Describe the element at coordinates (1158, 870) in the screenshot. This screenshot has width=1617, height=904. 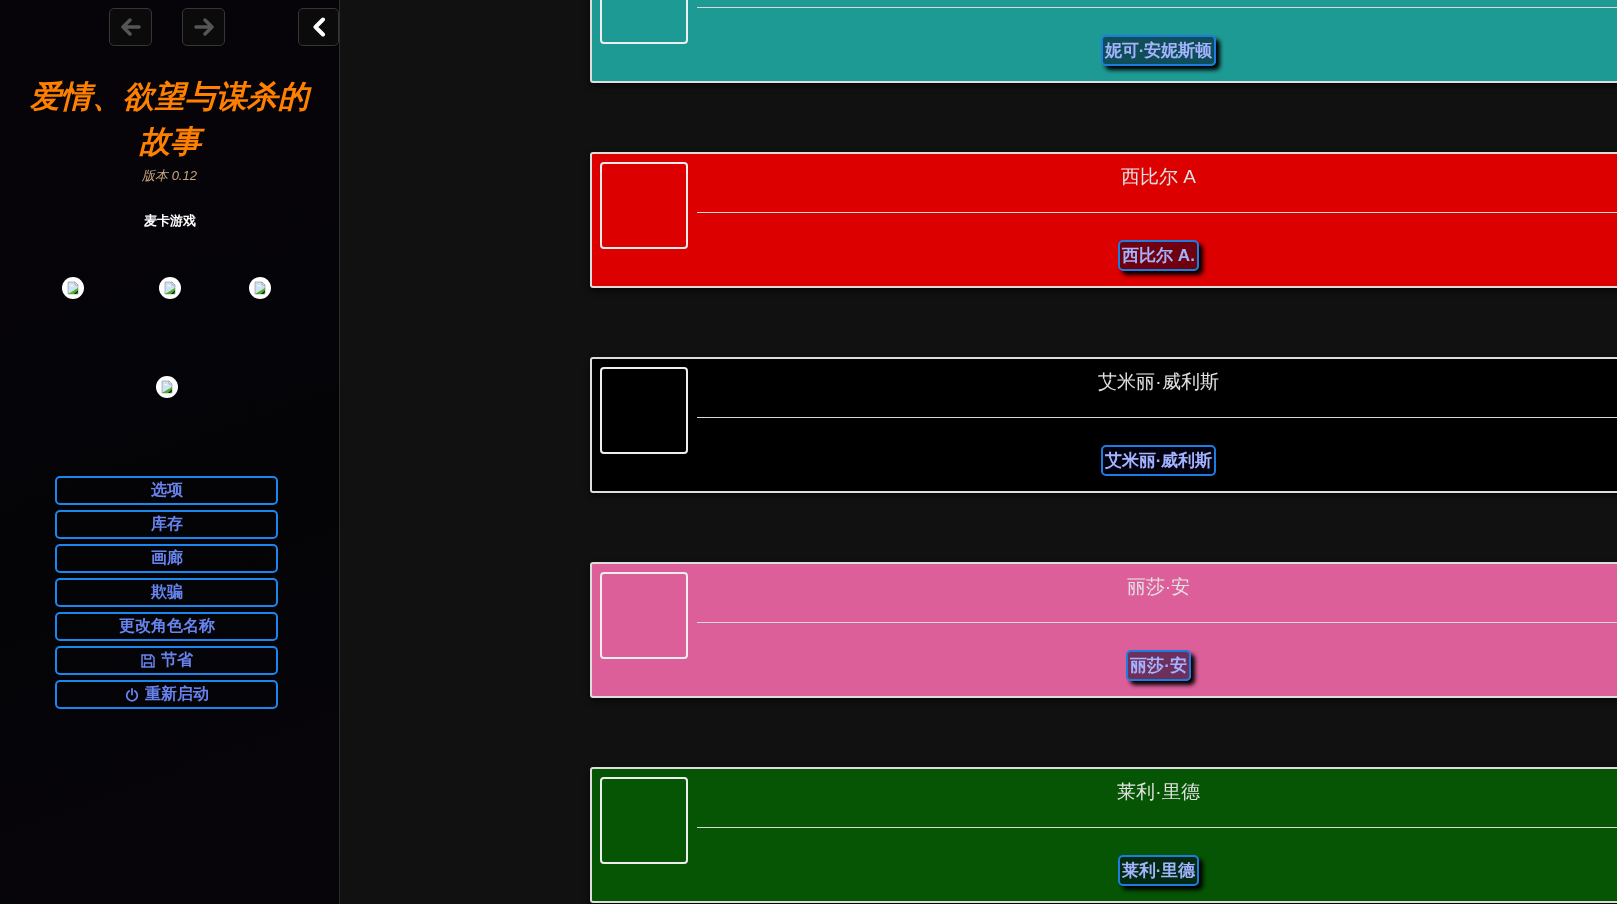
I see `character-name-button: 莱利·里德` at that location.